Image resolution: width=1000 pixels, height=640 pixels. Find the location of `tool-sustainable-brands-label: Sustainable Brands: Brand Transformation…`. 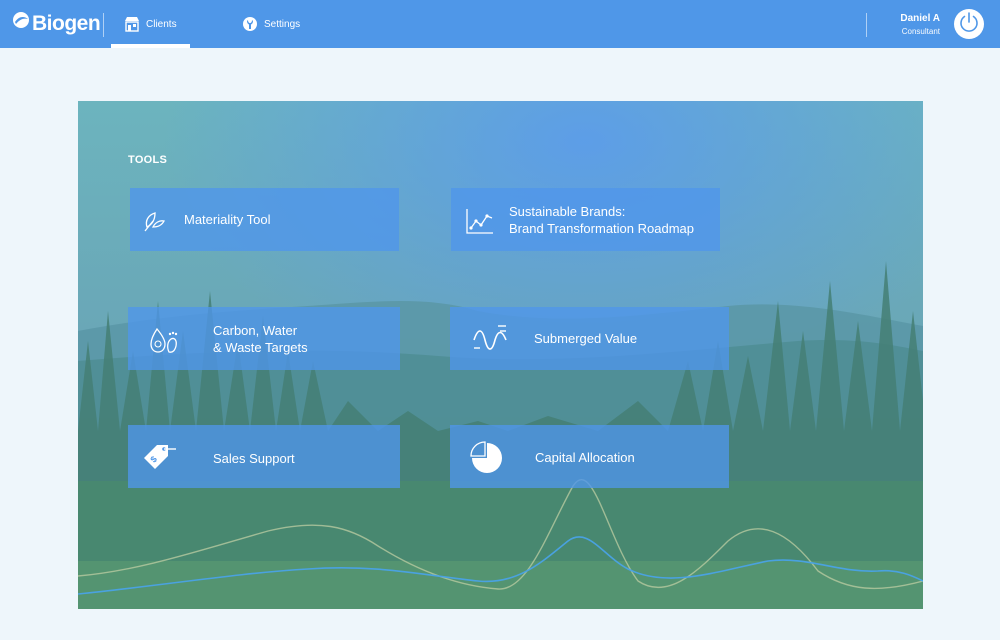

tool-sustainable-brands-label: Sustainable Brands: Brand Transformation… is located at coordinates (601, 220).